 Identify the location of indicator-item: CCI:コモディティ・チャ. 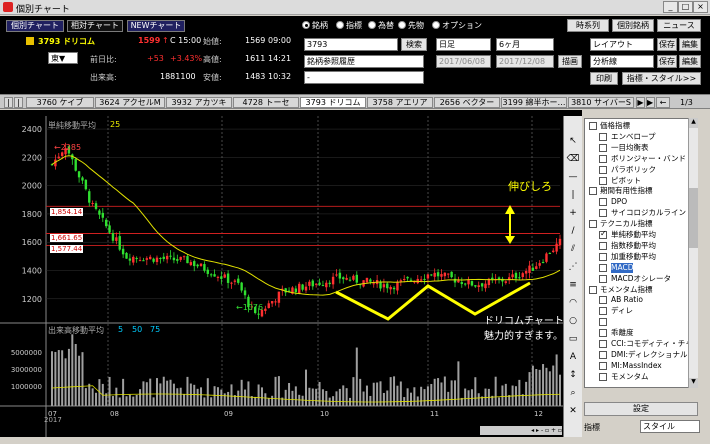
(641, 344).